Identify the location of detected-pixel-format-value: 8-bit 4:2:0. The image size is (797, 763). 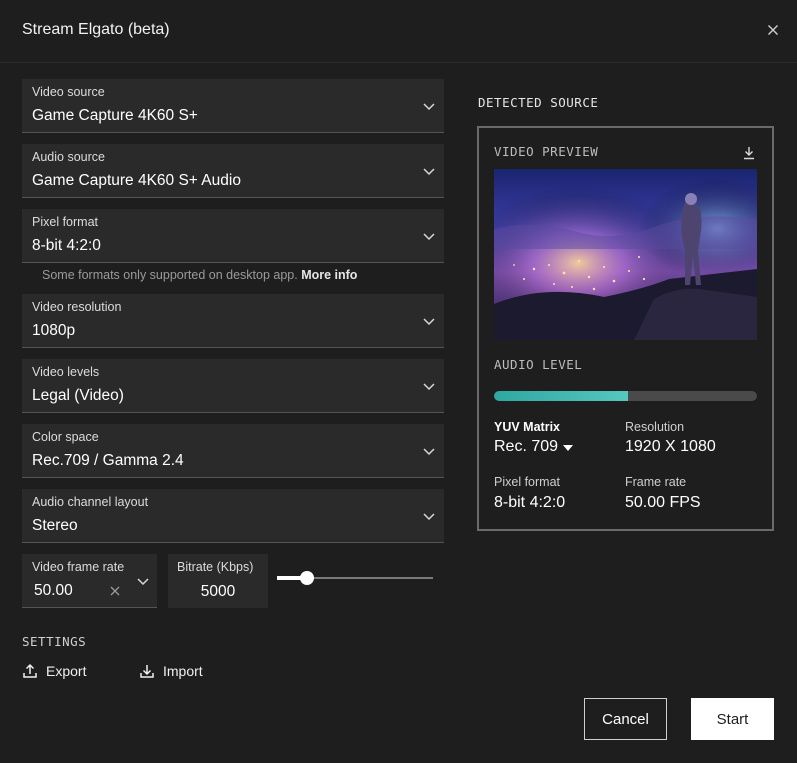
(530, 502).